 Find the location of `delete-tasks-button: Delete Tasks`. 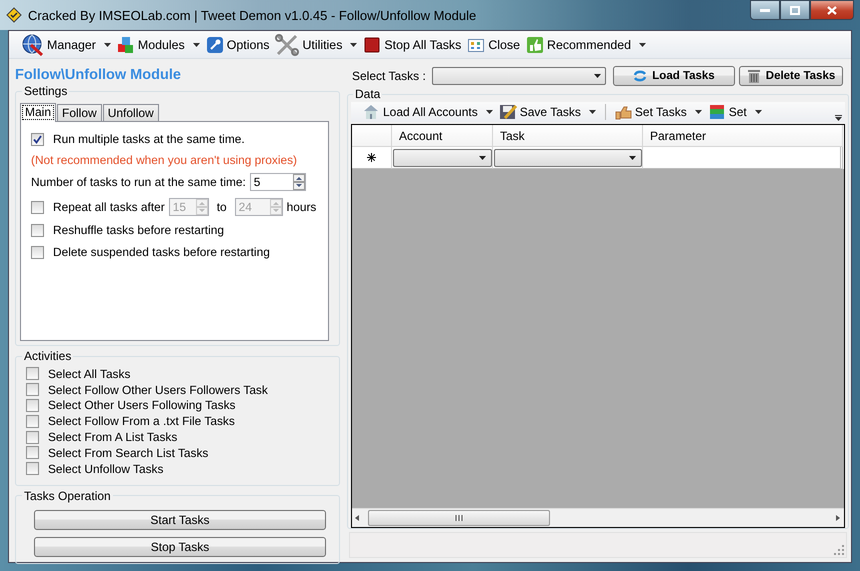

delete-tasks-button: Delete Tasks is located at coordinates (791, 76).